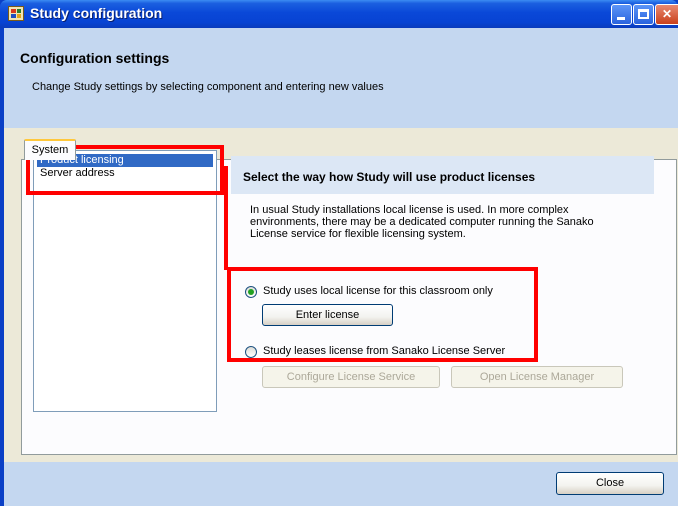 The width and height of the screenshot is (678, 506). What do you see at coordinates (351, 377) in the screenshot?
I see `configure-license-service-button: Configure License Service` at bounding box center [351, 377].